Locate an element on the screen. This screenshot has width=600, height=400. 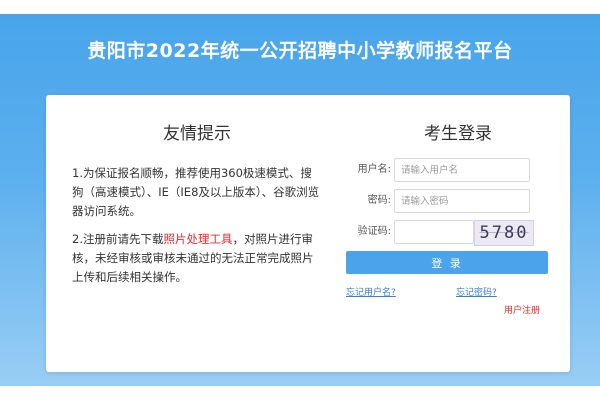
register-link: 用户注册 is located at coordinates (522, 309).